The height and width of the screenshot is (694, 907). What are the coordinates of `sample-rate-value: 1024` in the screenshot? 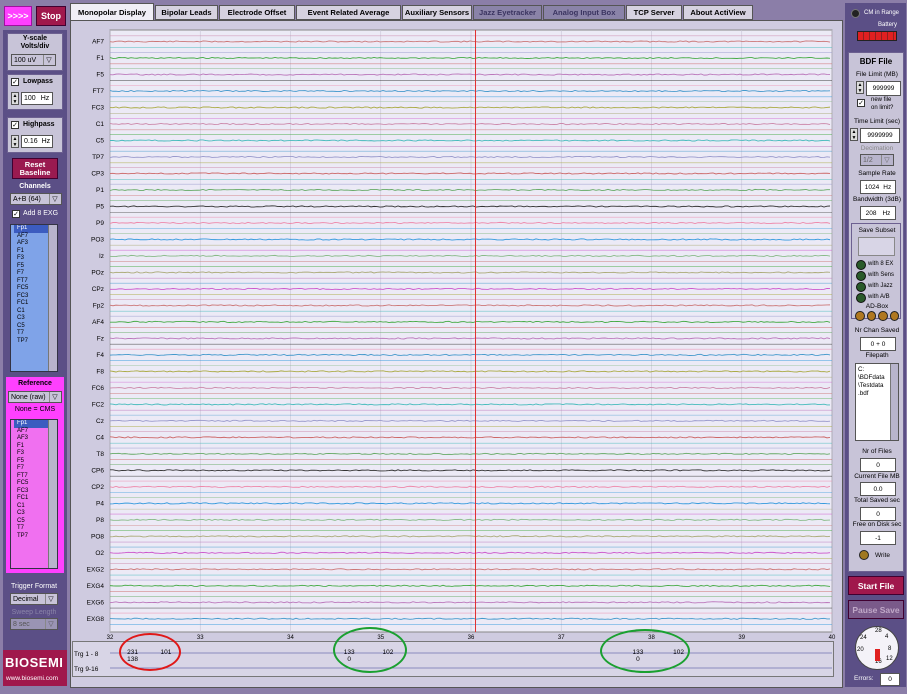 It's located at (872, 187).